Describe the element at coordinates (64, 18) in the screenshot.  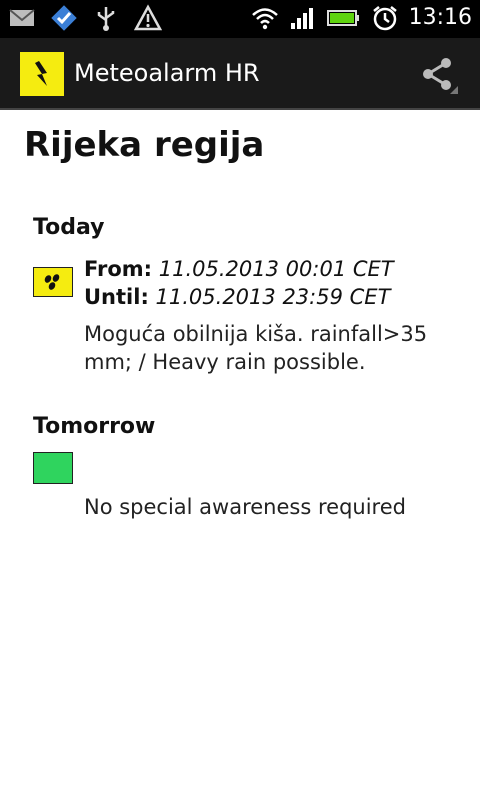
I see `check-app-icon` at that location.